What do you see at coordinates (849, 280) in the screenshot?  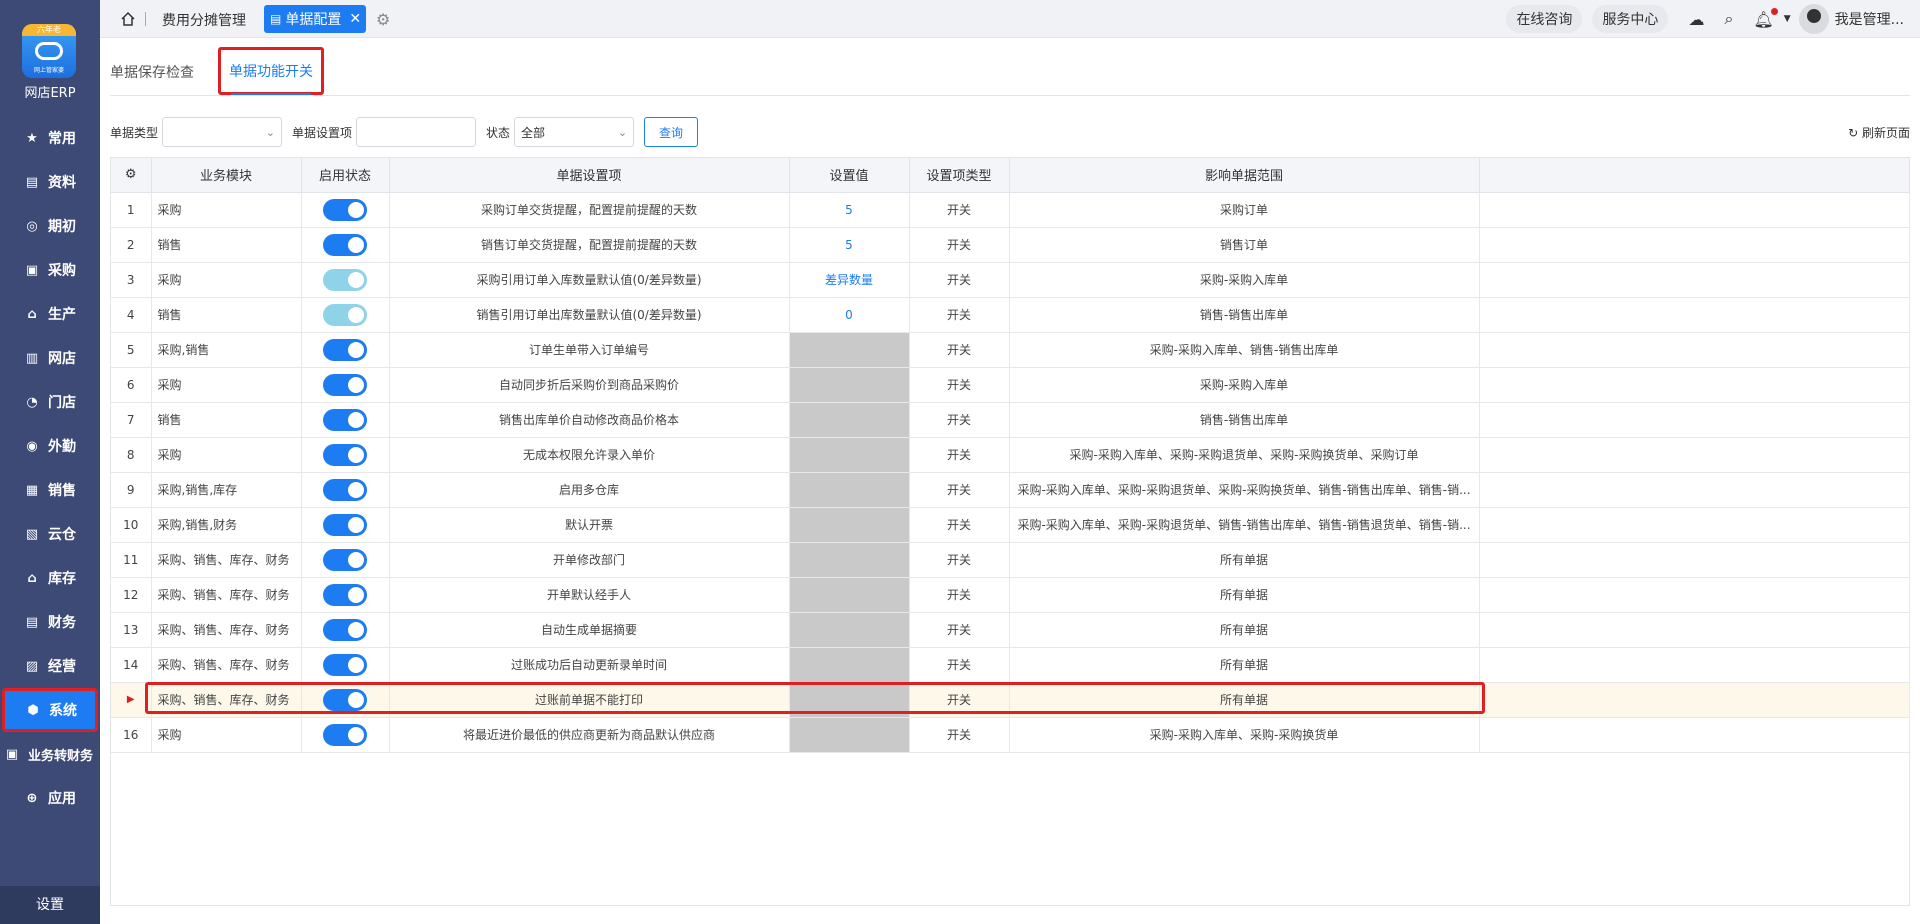 I see `row-value: 差异数量` at bounding box center [849, 280].